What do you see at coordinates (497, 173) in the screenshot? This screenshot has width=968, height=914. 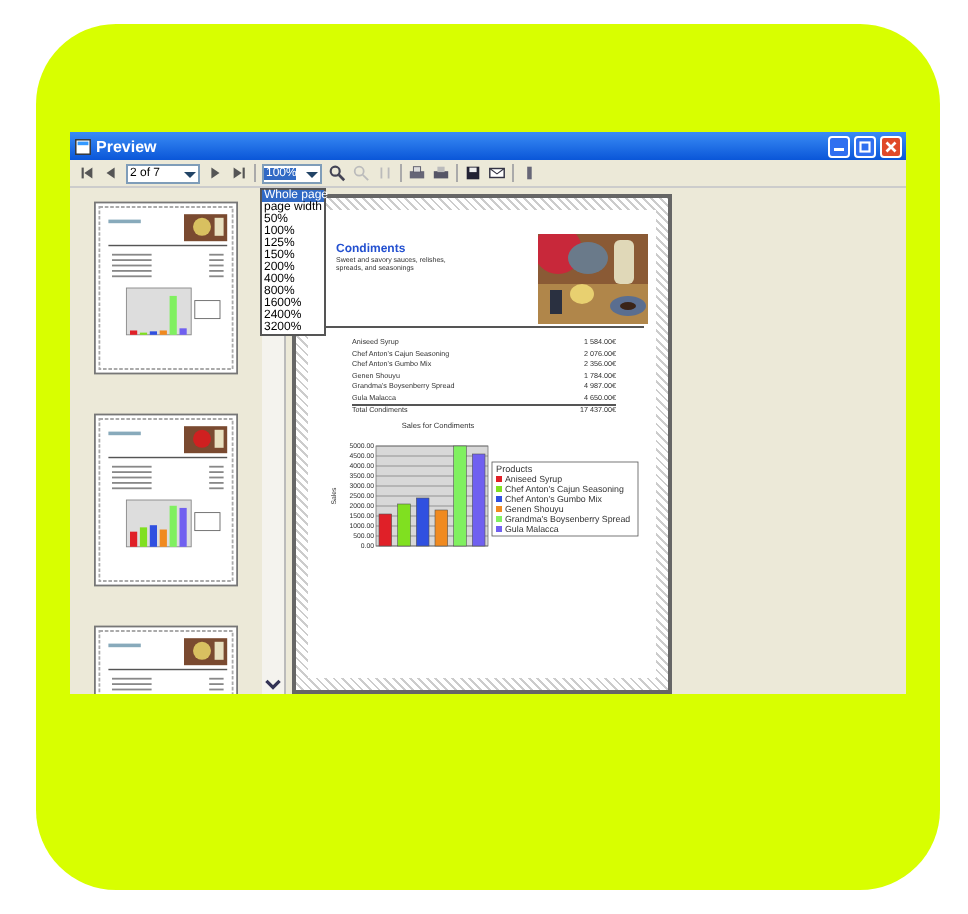 I see `mail-icon` at bounding box center [497, 173].